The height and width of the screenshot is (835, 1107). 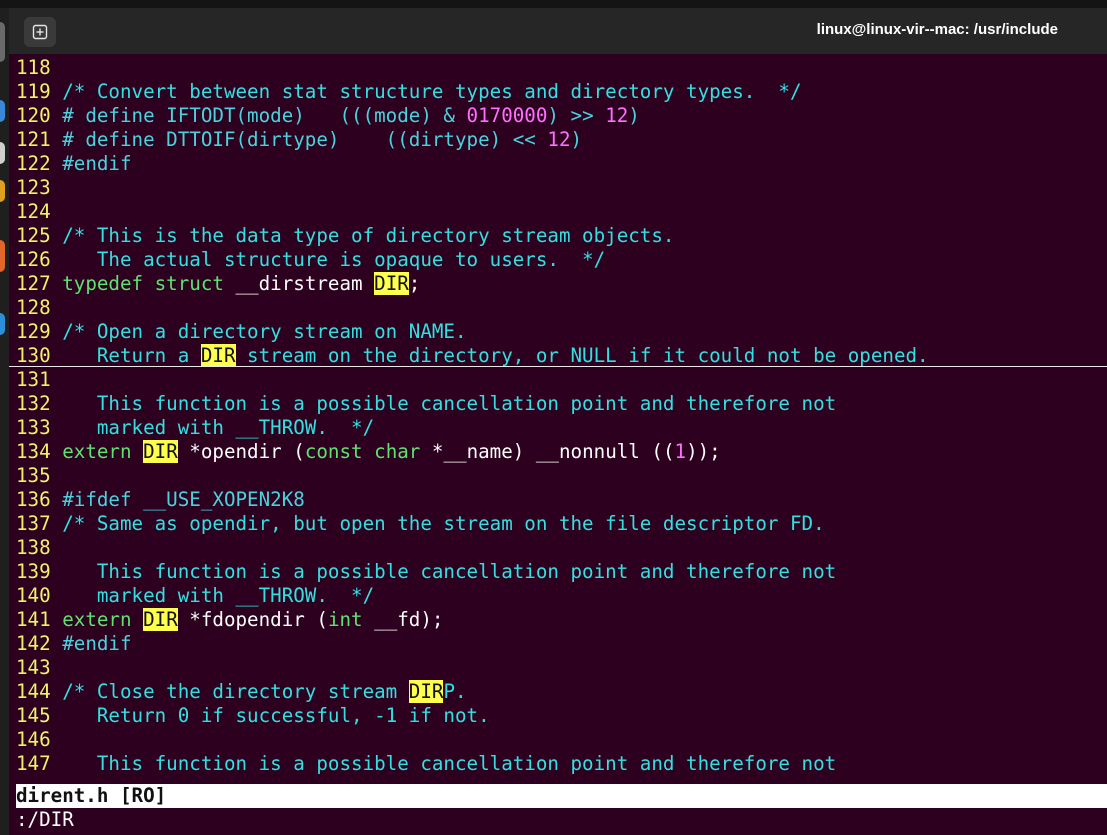 I want to click on dock, so click(x=4, y=421).